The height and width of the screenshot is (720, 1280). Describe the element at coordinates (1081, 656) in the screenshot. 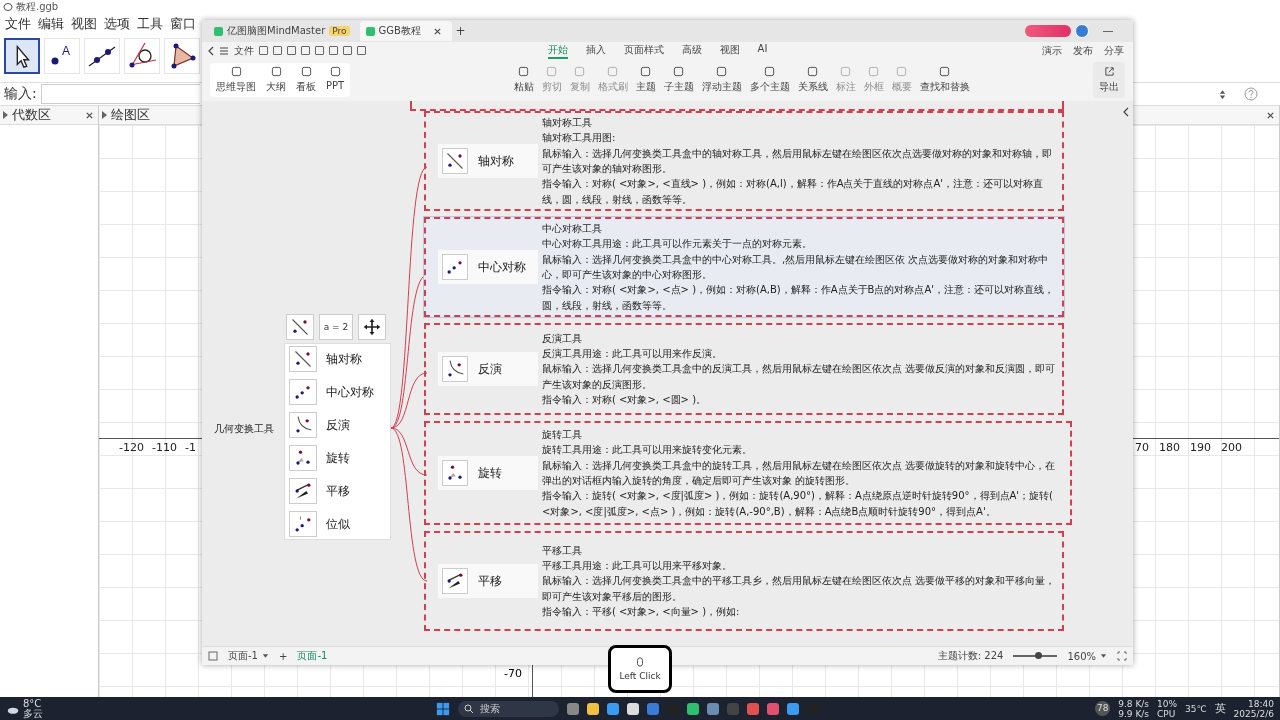

I see `zoom-level: 160%` at that location.